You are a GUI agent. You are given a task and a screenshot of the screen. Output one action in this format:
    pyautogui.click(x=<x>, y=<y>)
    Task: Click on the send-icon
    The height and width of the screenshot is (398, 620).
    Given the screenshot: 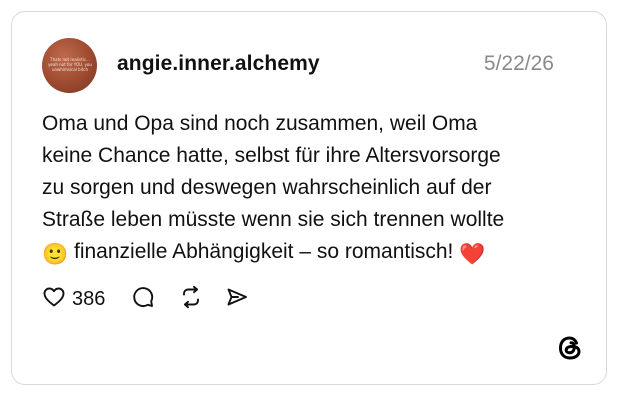 What is the action you would take?
    pyautogui.click(x=237, y=299)
    